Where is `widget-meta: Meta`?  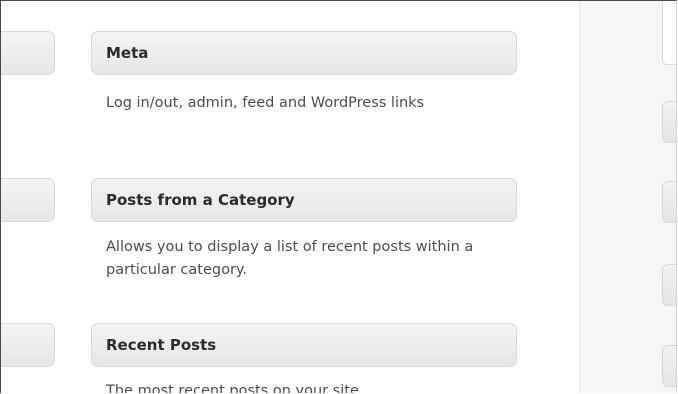
widget-meta: Meta is located at coordinates (304, 53).